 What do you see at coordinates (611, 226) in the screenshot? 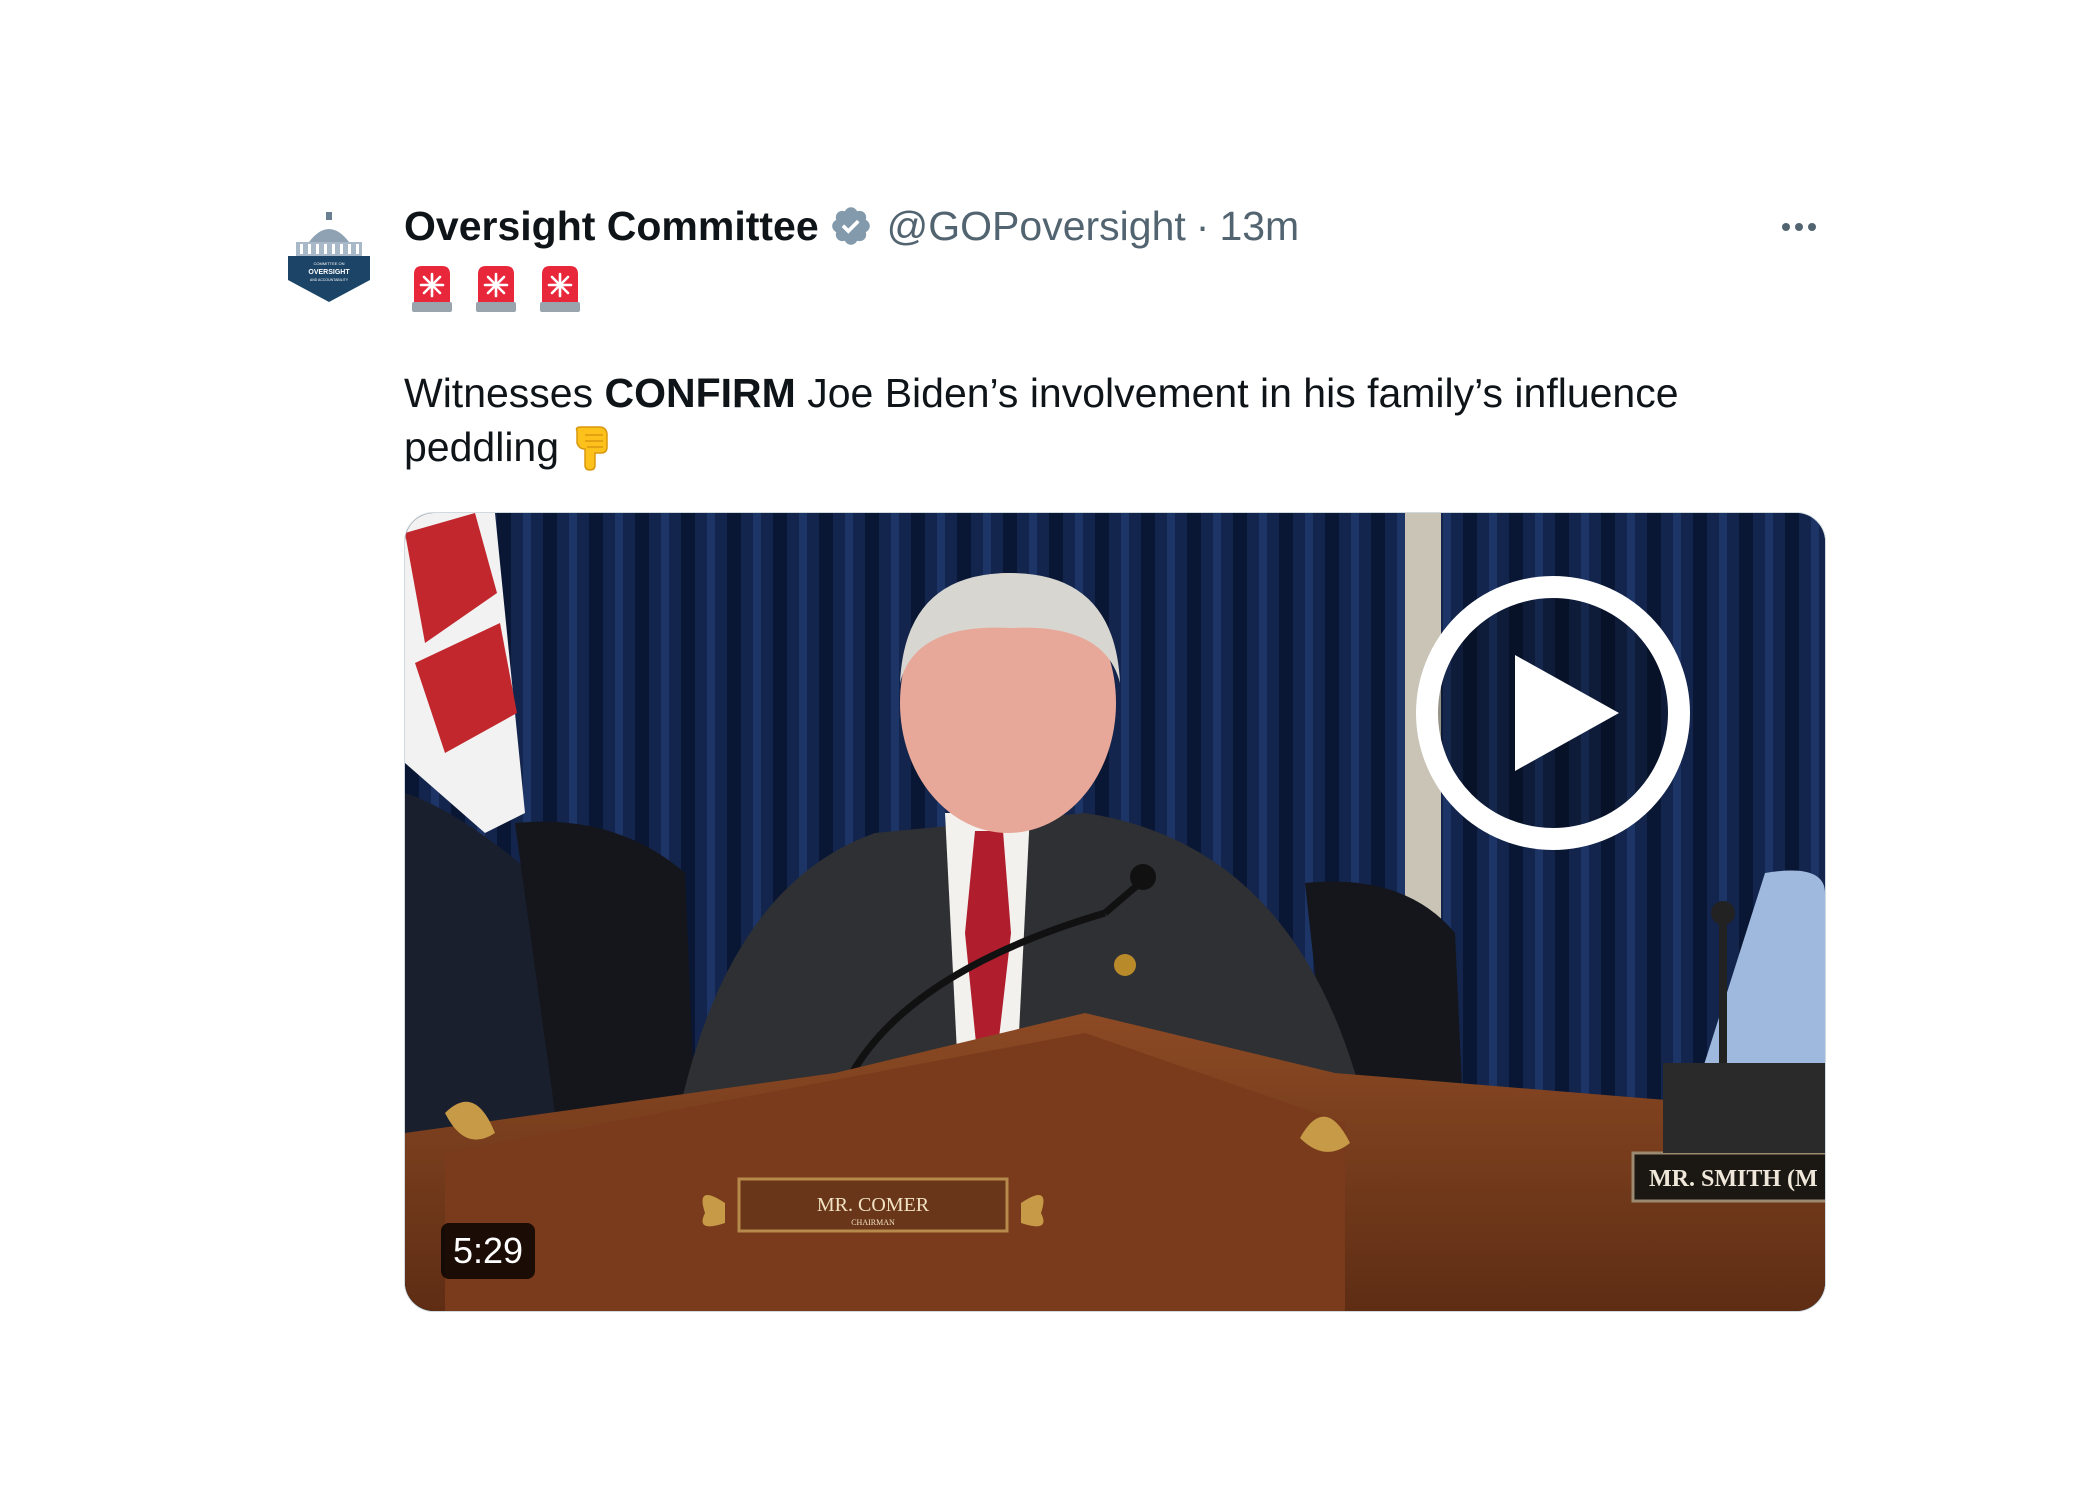
I see `display-name: Oversight Committee` at bounding box center [611, 226].